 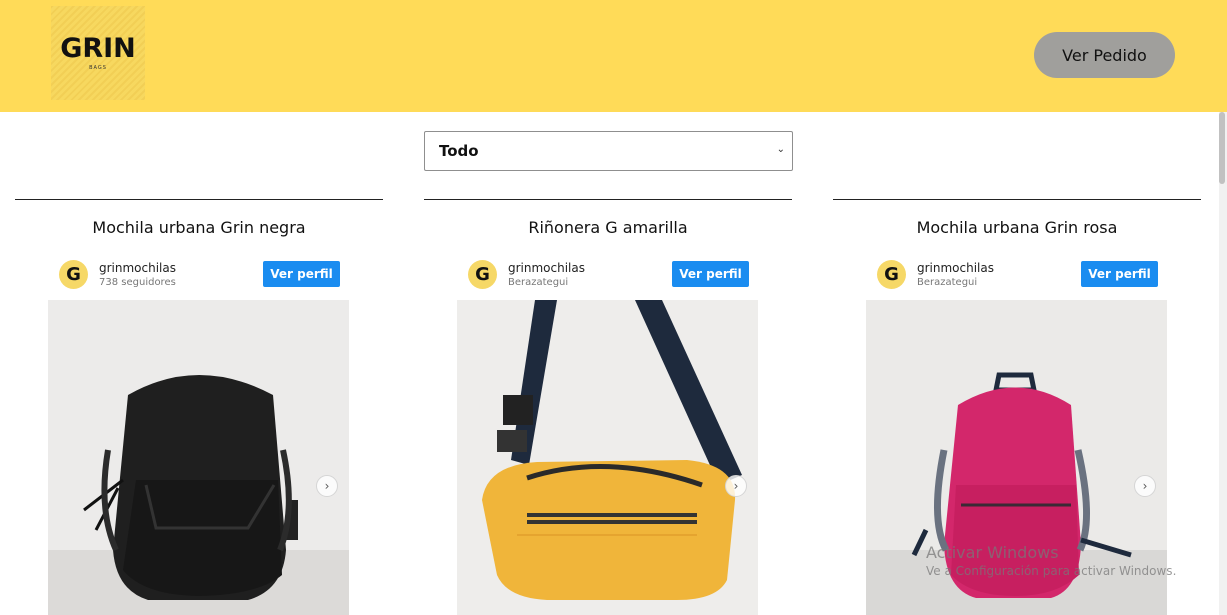 What do you see at coordinates (98, 68) in the screenshot?
I see `logo-subtext: BAGS` at bounding box center [98, 68].